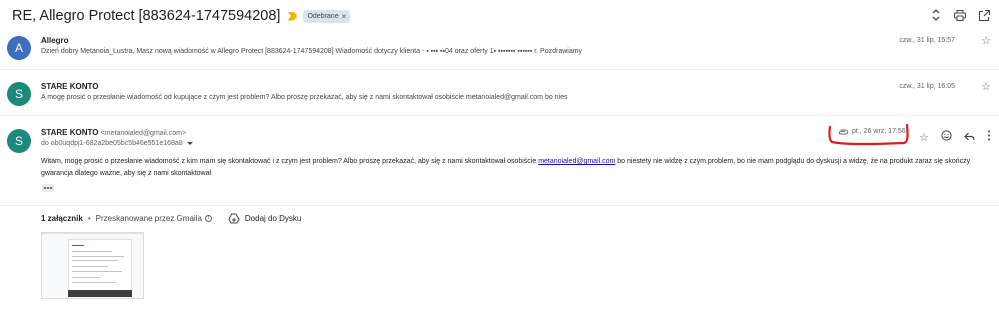 Image resolution: width=999 pixels, height=320 pixels. What do you see at coordinates (146, 16) in the screenshot?
I see `email-subject: RE, Allegro Protect [883624-1747594208]` at bounding box center [146, 16].